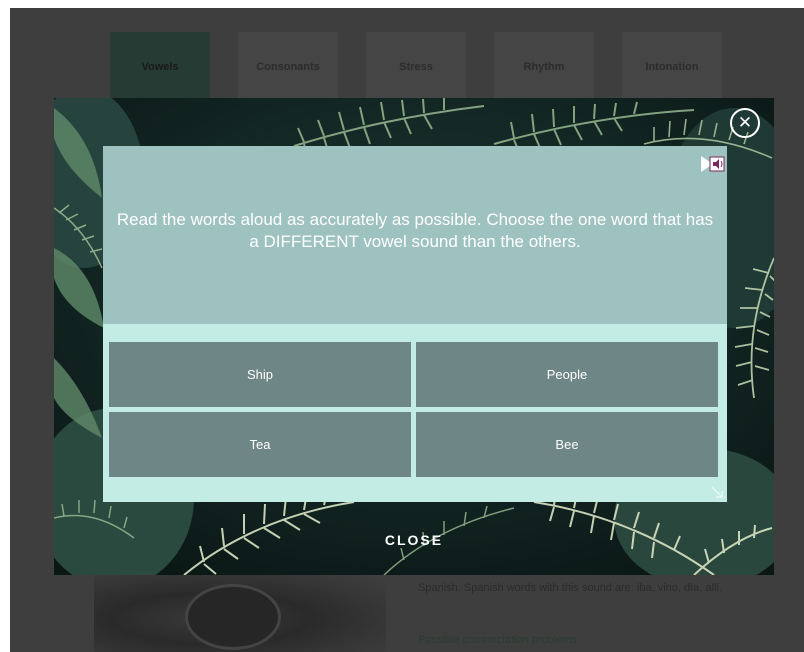 The height and width of the screenshot is (652, 804). I want to click on tab-intonation: Intonation, so click(672, 67).